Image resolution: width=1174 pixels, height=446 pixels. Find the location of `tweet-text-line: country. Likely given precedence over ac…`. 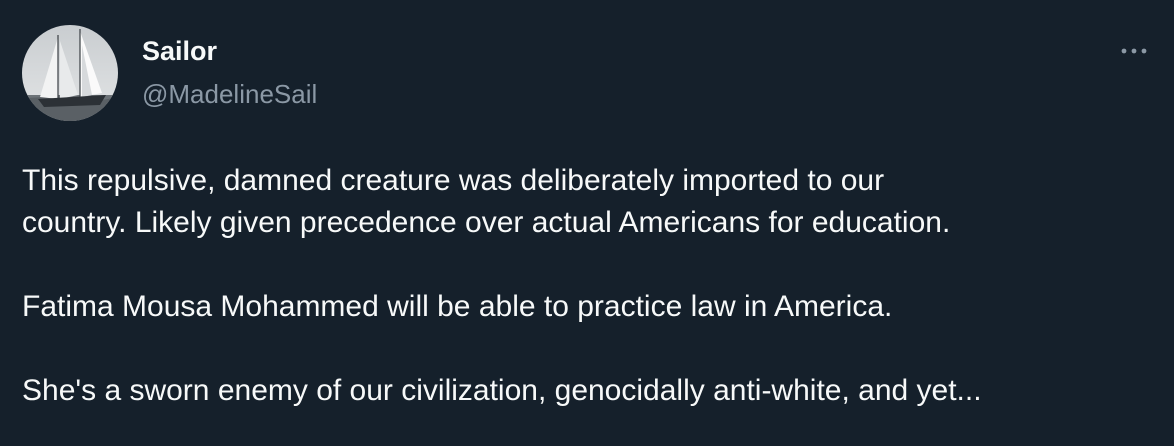

tweet-text-line: country. Likely given precedence over ac… is located at coordinates (486, 222).